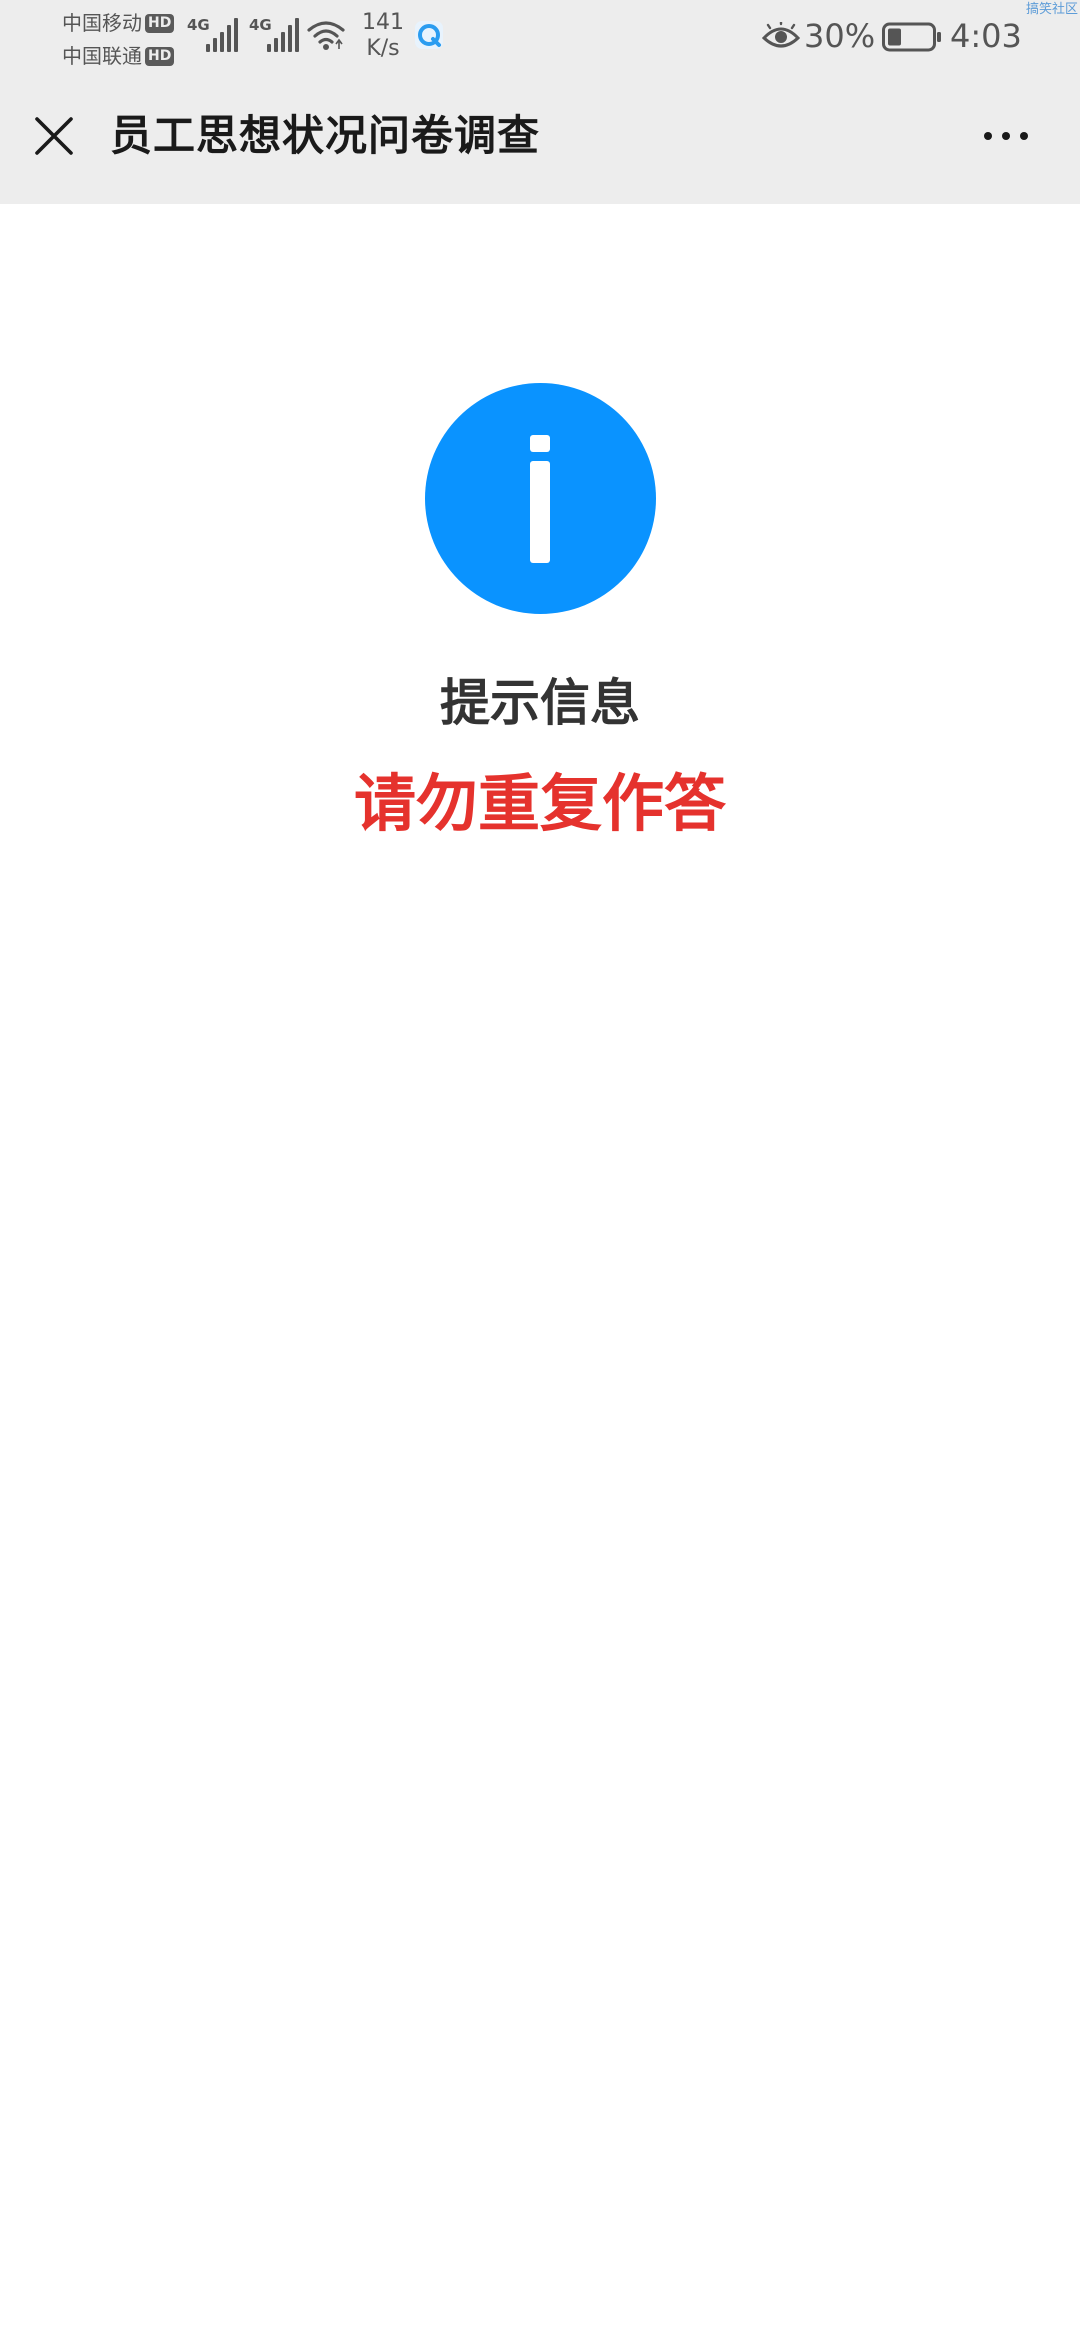  What do you see at coordinates (1051, 9) in the screenshot?
I see `corner-watermark: 搞笑社区` at bounding box center [1051, 9].